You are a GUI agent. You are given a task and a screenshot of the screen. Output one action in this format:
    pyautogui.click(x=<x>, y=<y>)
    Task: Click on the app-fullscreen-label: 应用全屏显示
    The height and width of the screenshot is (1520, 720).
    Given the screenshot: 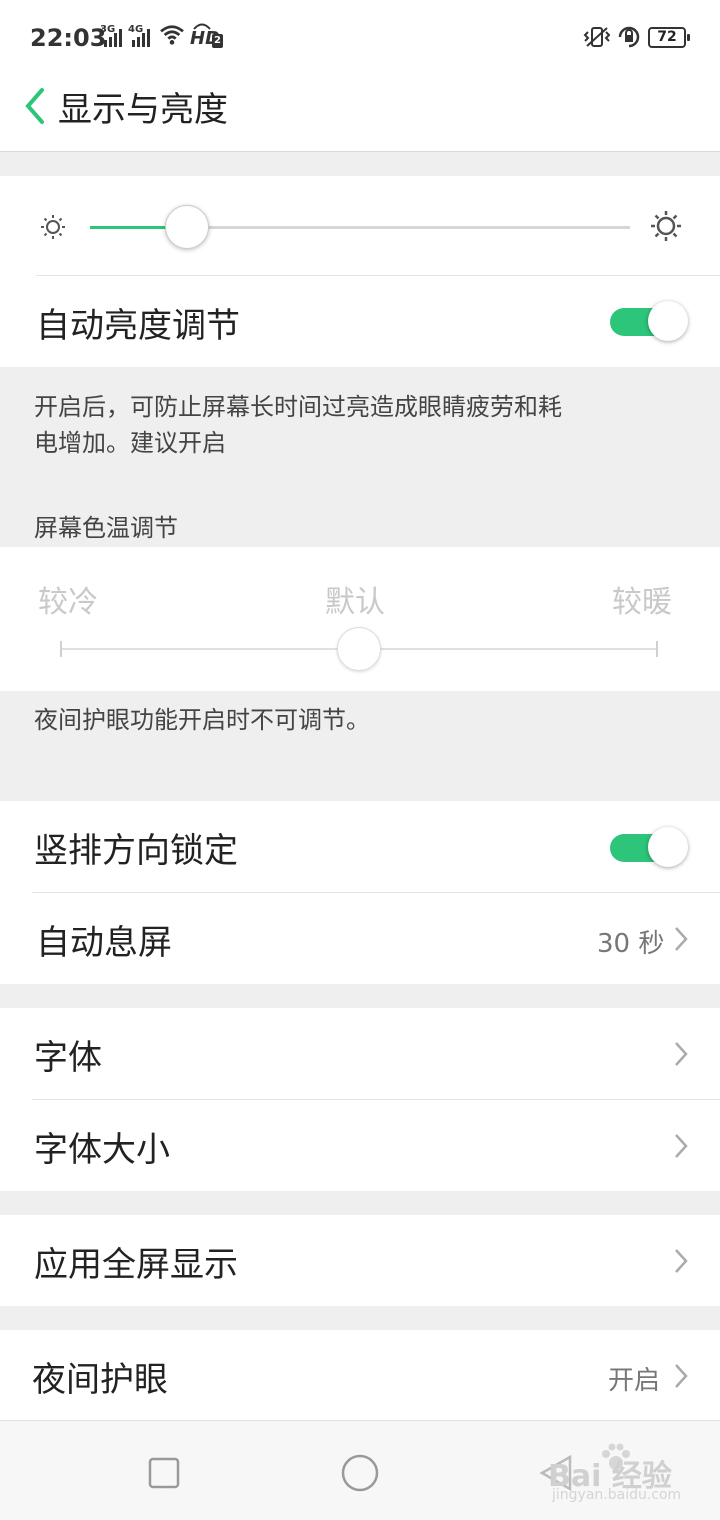 What is the action you would take?
    pyautogui.click(x=136, y=1265)
    